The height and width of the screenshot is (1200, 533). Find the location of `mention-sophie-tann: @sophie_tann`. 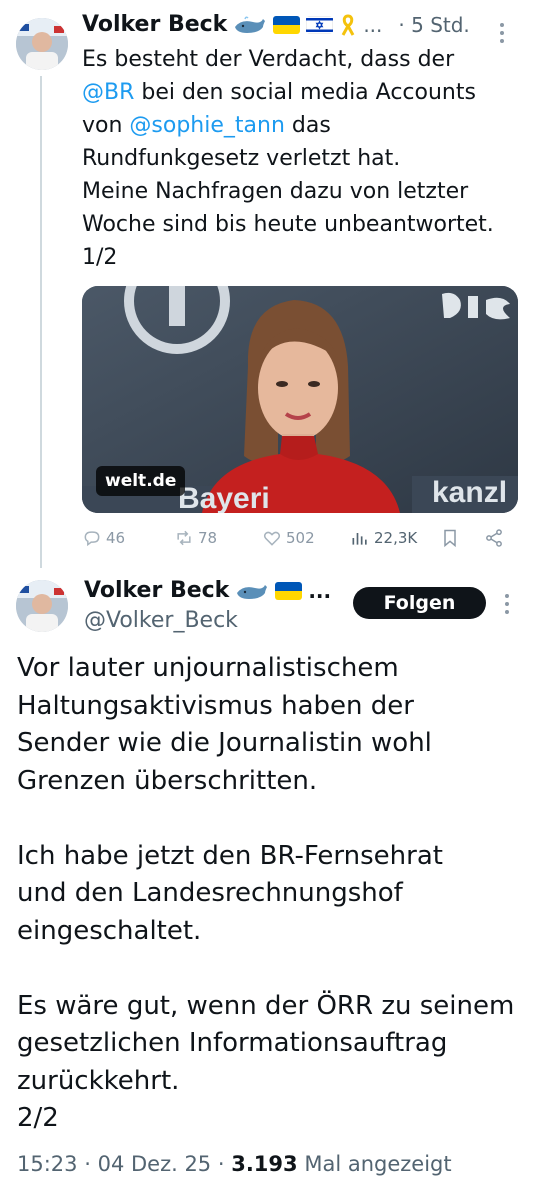

mention-sophie-tann: @sophie_tann is located at coordinates (206, 125).